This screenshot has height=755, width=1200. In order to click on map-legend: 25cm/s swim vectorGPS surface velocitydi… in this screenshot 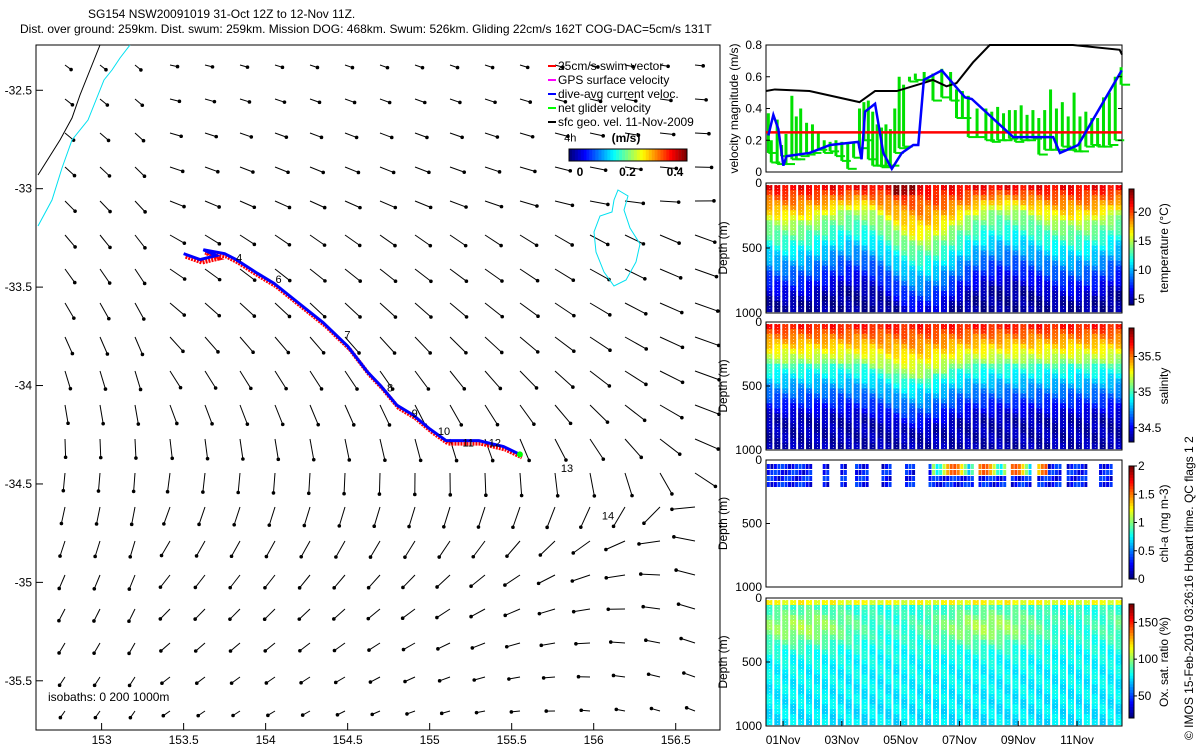, I will do `click(621, 119)`.